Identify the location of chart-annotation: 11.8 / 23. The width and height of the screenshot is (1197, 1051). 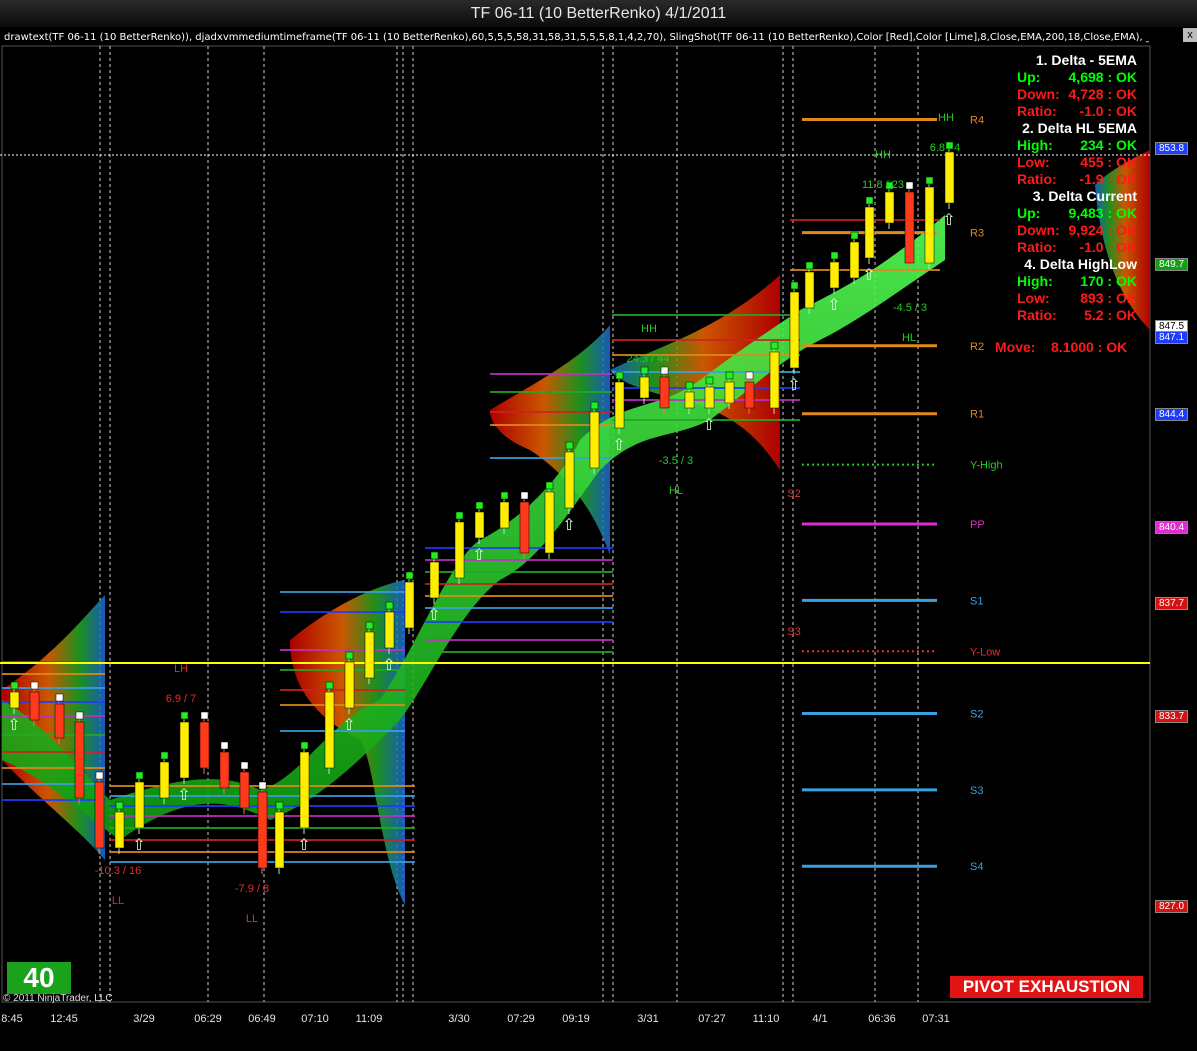
(883, 185).